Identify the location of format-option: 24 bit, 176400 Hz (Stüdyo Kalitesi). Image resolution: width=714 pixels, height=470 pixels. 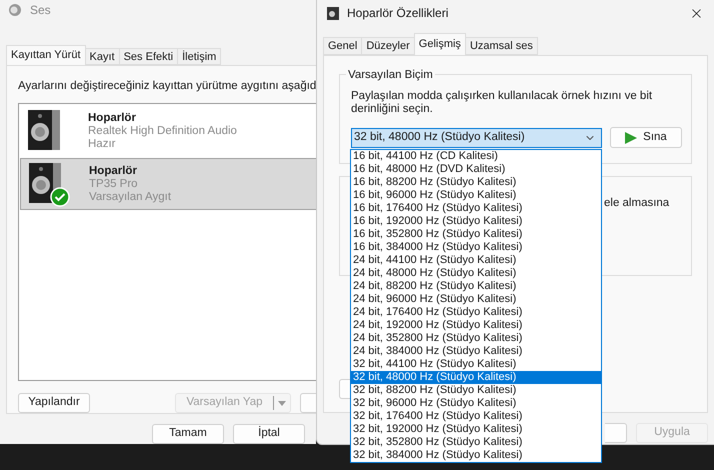
(476, 312).